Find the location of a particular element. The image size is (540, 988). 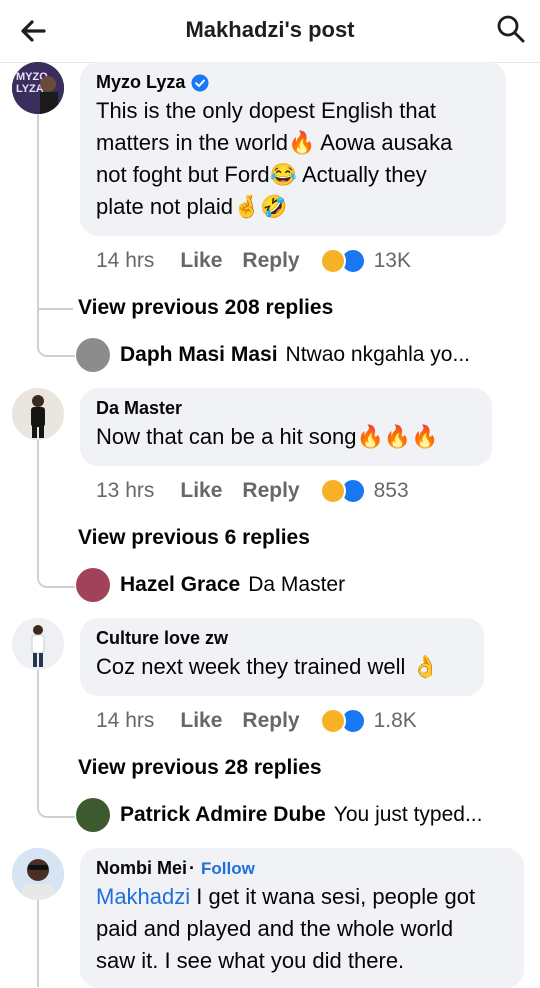

verified-badge-icon is located at coordinates (200, 82).